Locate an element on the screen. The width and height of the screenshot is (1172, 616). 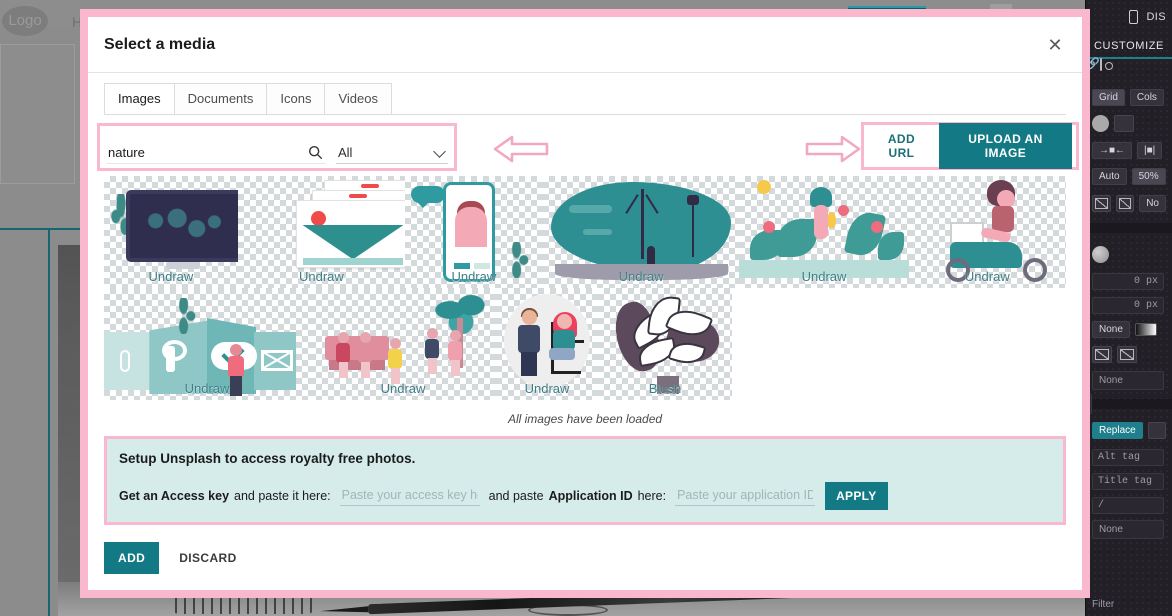
media-thumb-scooter-delivery: Undraw is located at coordinates (987, 232).